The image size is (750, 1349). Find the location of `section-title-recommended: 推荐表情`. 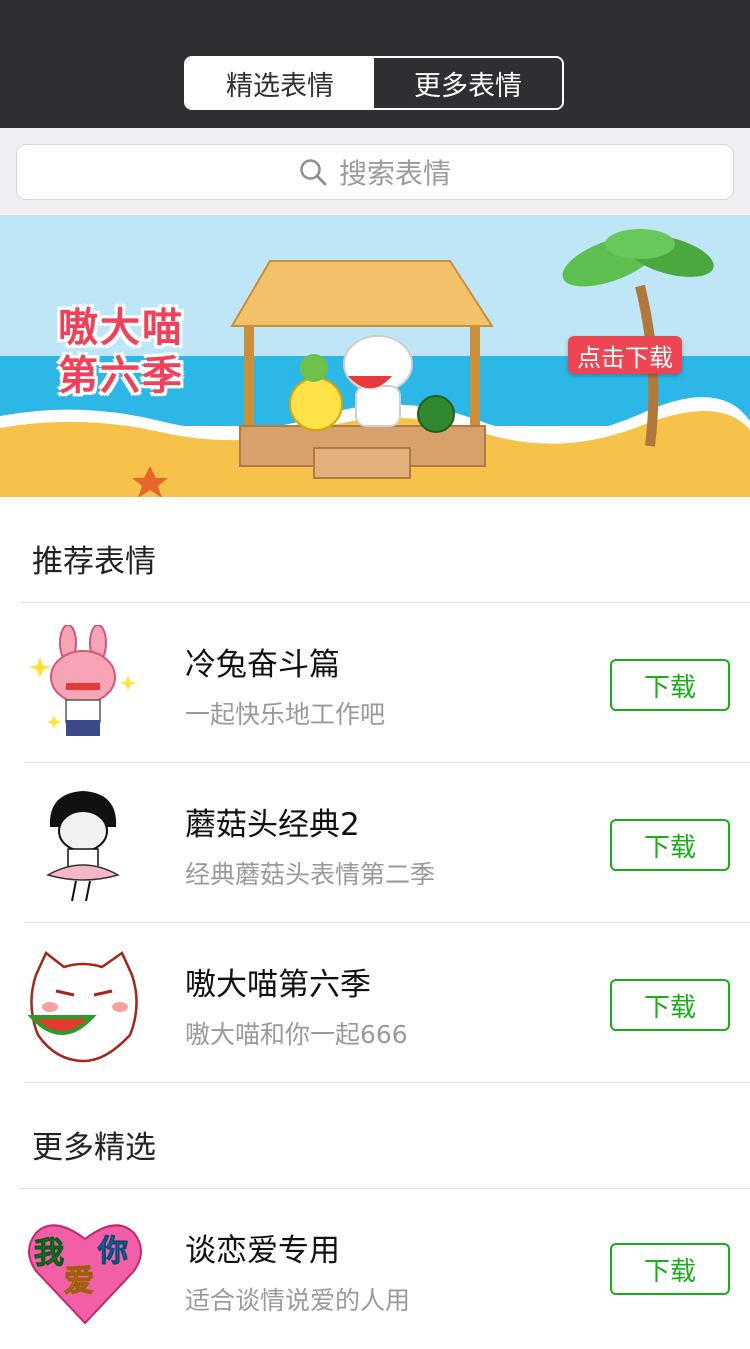

section-title-recommended: 推荐表情 is located at coordinates (94, 562).